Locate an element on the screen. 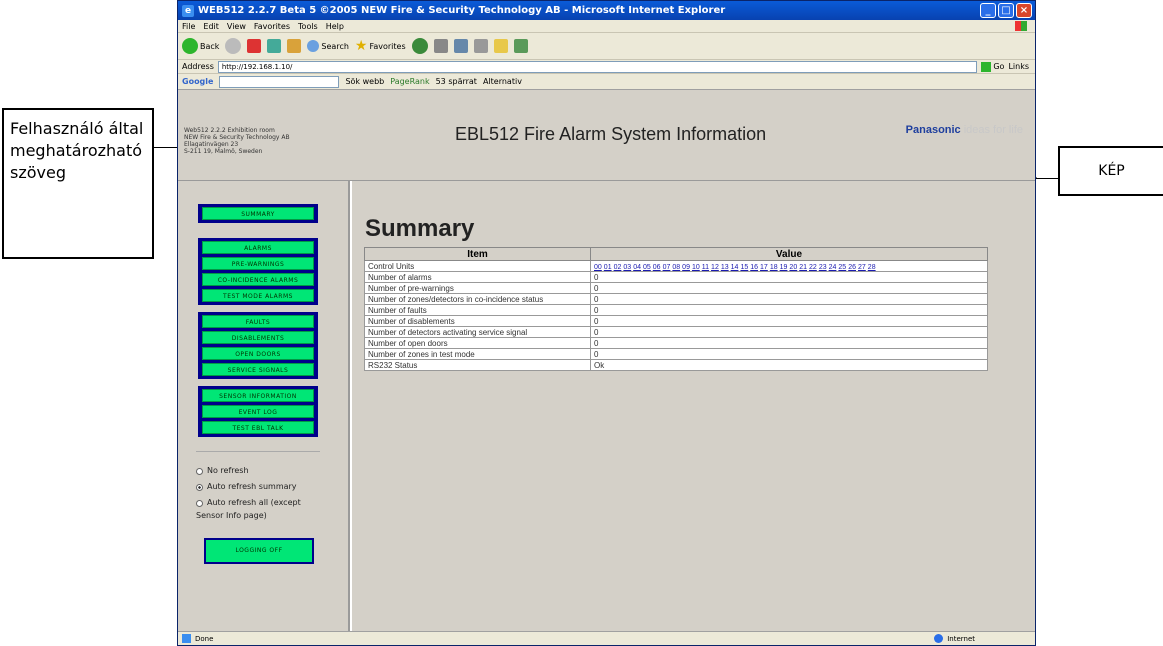 Image resolution: width=1163 pixels, height=646 pixels. close-button: × is located at coordinates (1024, 10).